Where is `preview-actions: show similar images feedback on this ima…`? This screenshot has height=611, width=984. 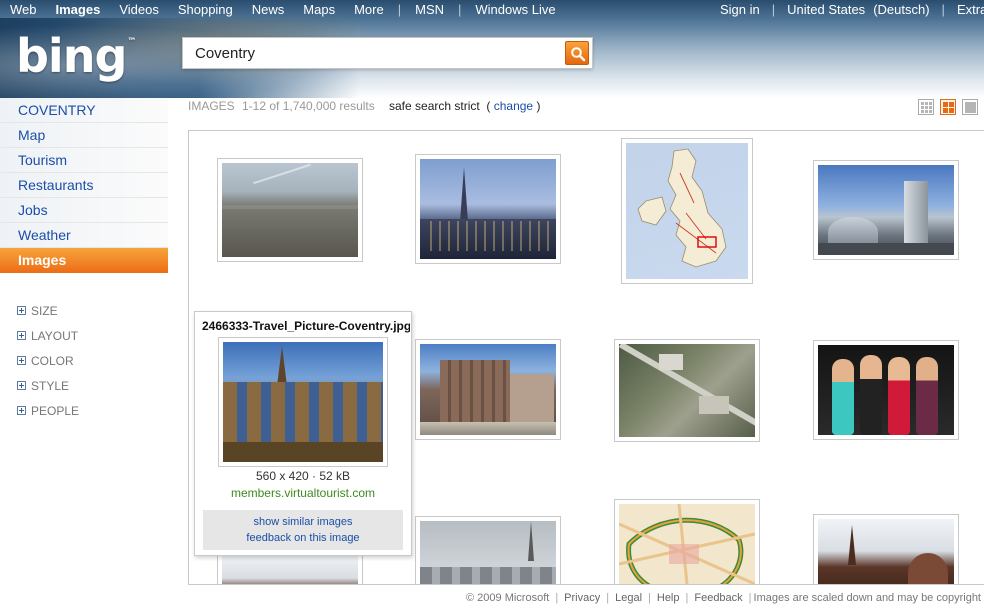
preview-actions: show similar images feedback on this ima… is located at coordinates (303, 530).